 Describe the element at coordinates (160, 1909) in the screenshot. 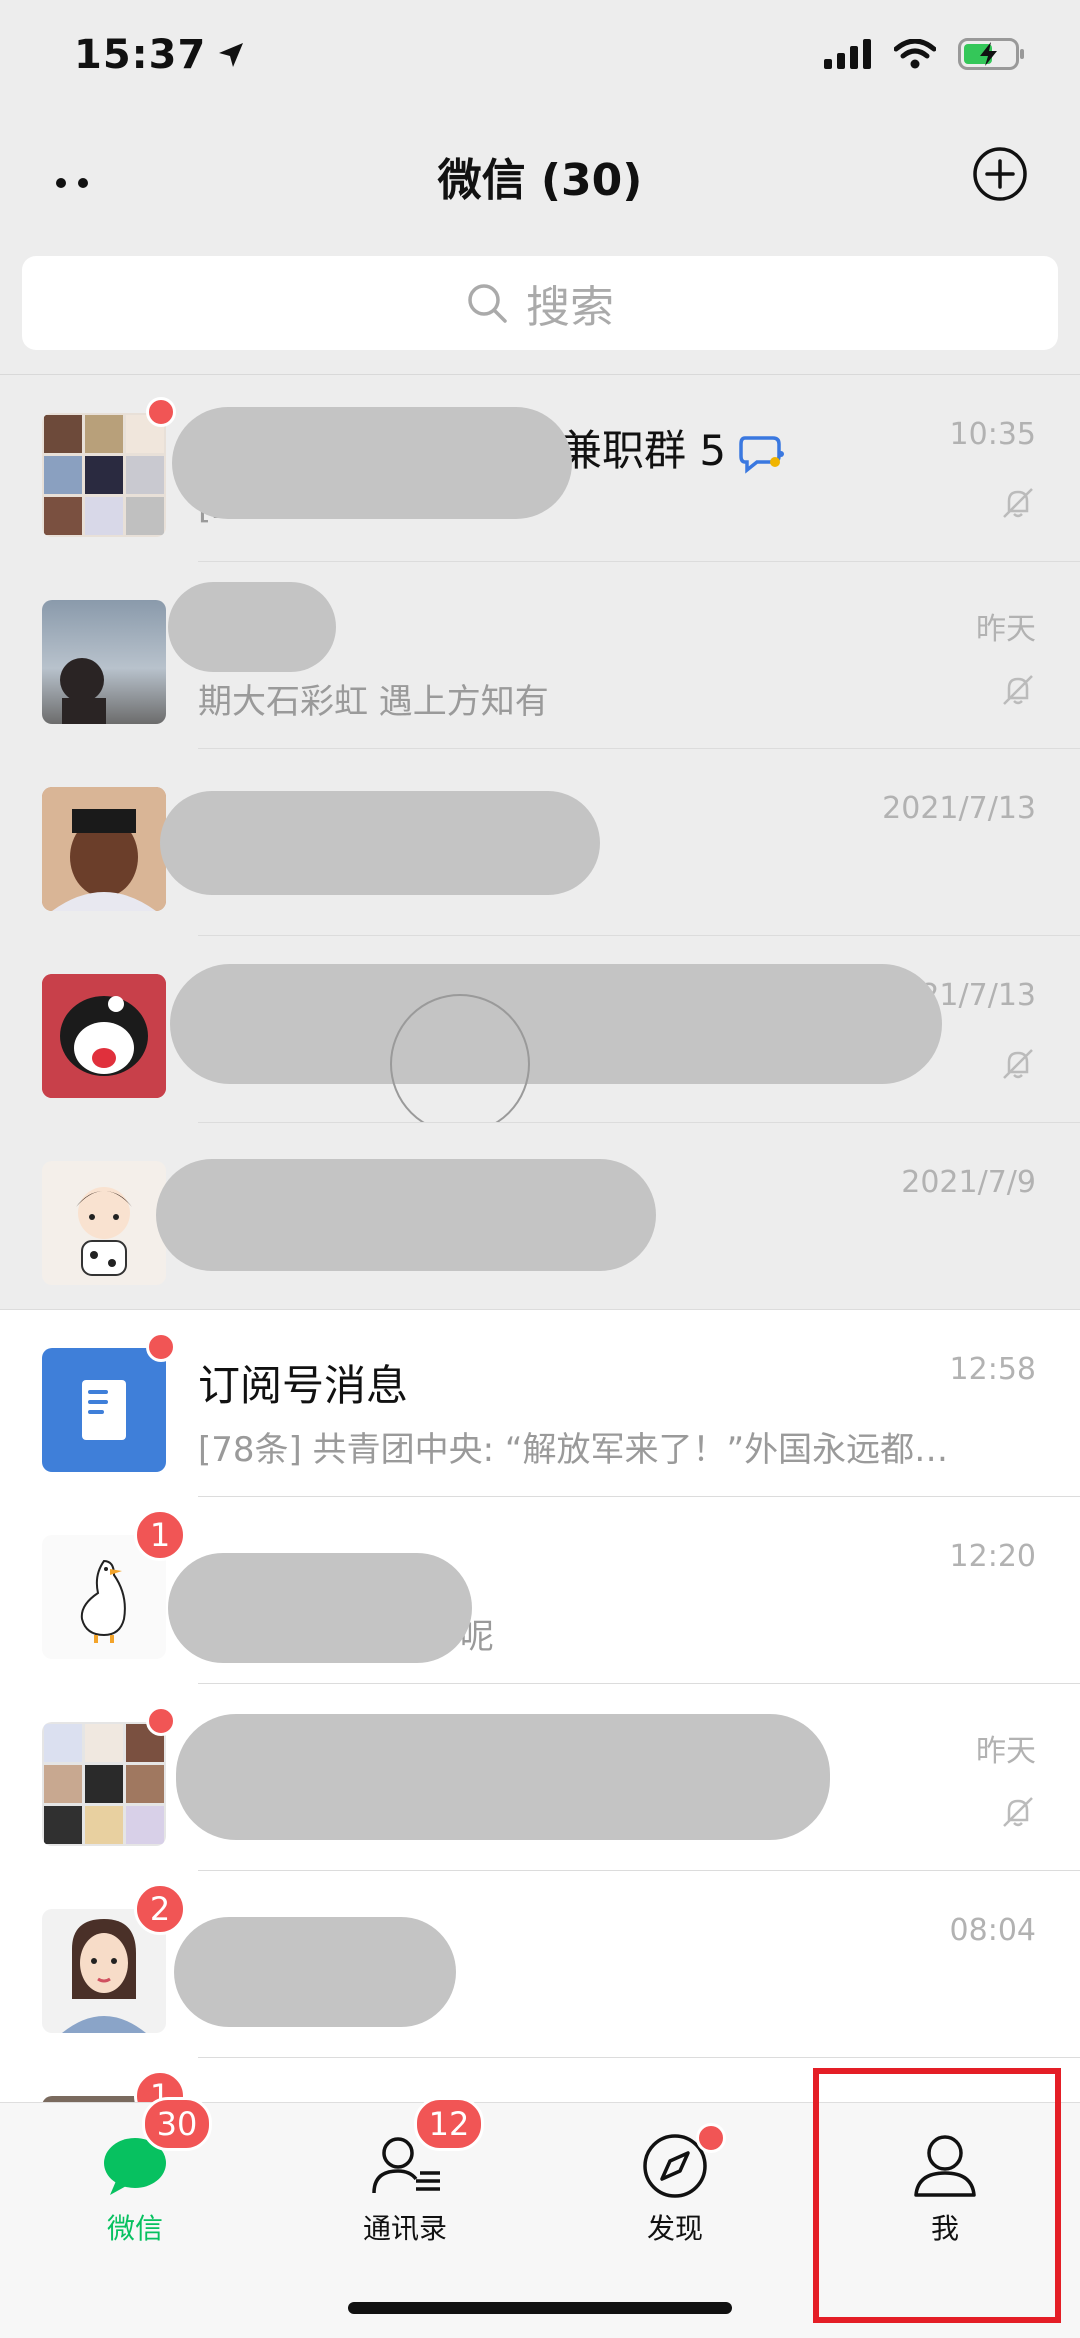

I see `unread-badge: 2` at that location.